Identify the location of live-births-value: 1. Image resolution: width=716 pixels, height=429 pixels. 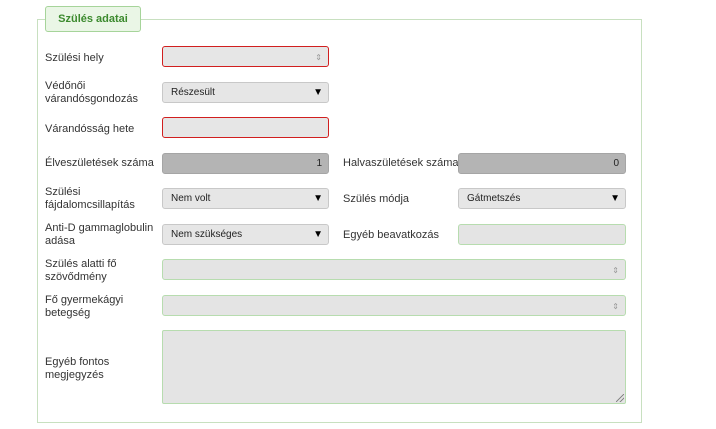
(319, 163).